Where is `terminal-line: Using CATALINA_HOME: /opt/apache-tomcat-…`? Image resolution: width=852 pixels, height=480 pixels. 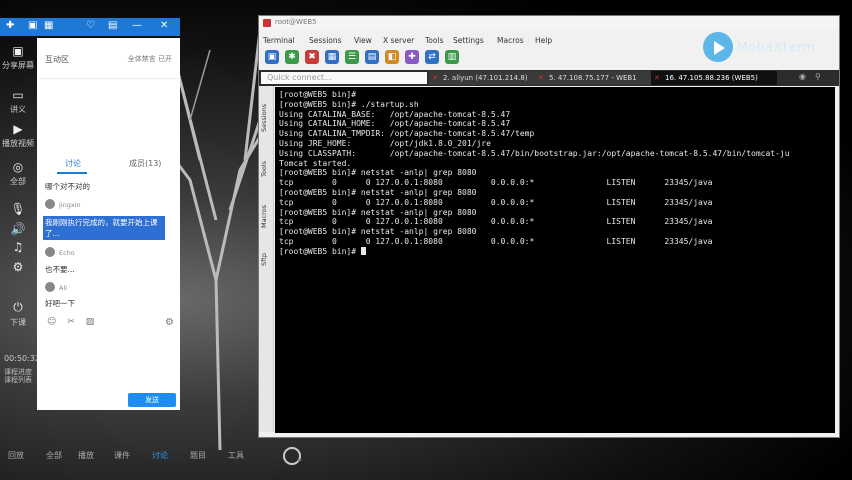
terminal-line: Using CATALINA_HOME: /opt/apache-tomcat-… is located at coordinates (395, 124).